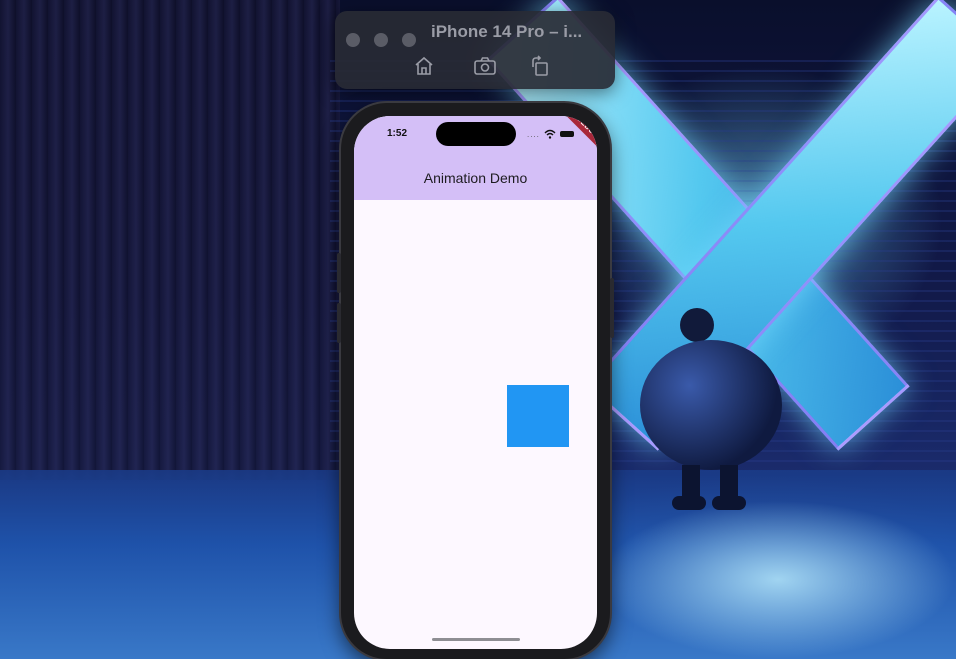 This screenshot has height=659, width=956. Describe the element at coordinates (381, 40) in the screenshot. I see `window-minimize-button` at that location.